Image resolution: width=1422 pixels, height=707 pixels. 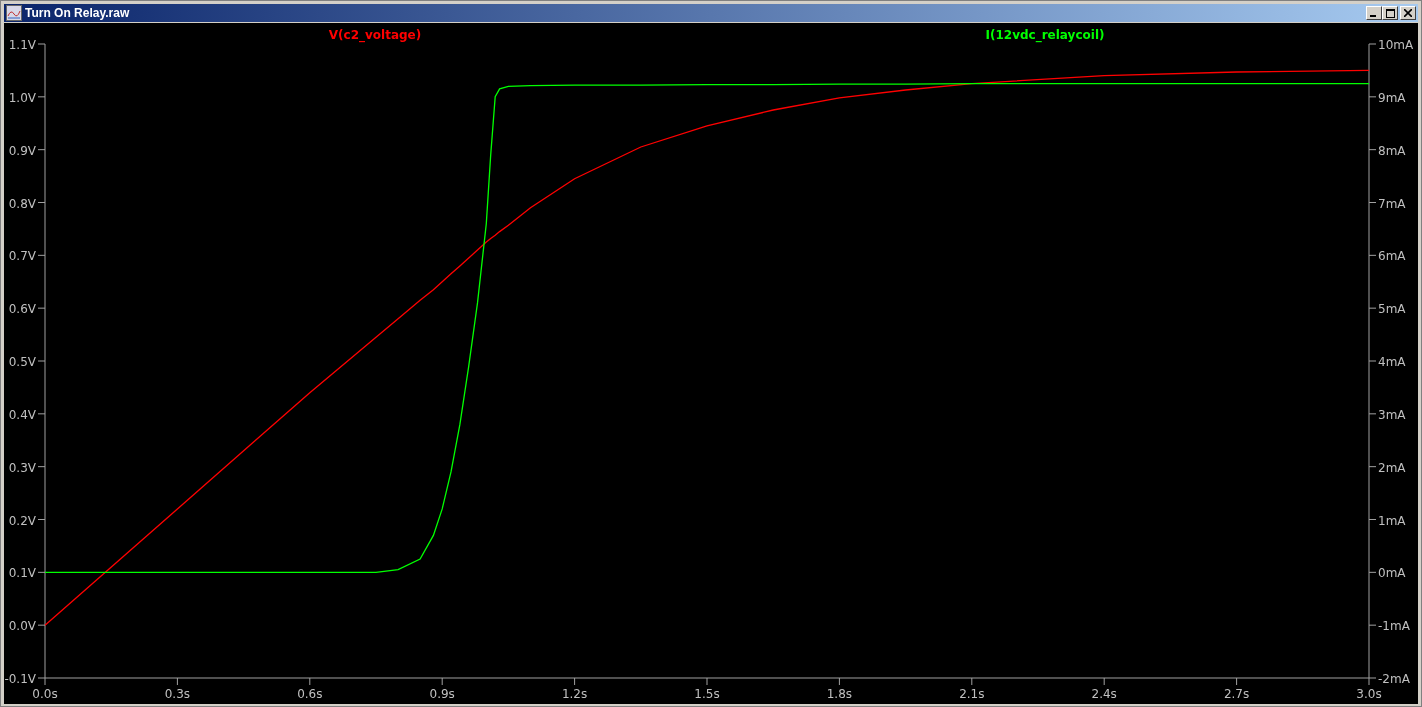 I want to click on y-axis-label: 0.6V, so click(x=22, y=309).